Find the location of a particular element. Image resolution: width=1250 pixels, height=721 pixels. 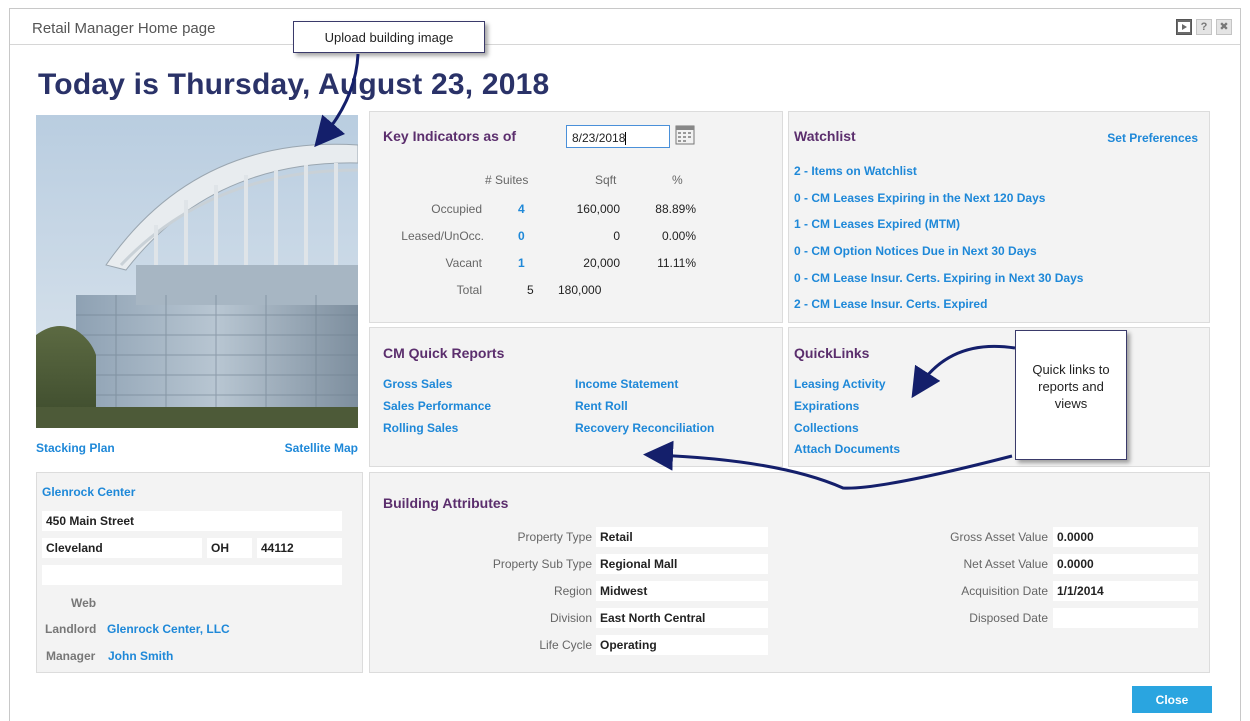

col-suites: # Suites is located at coordinates (507, 180).